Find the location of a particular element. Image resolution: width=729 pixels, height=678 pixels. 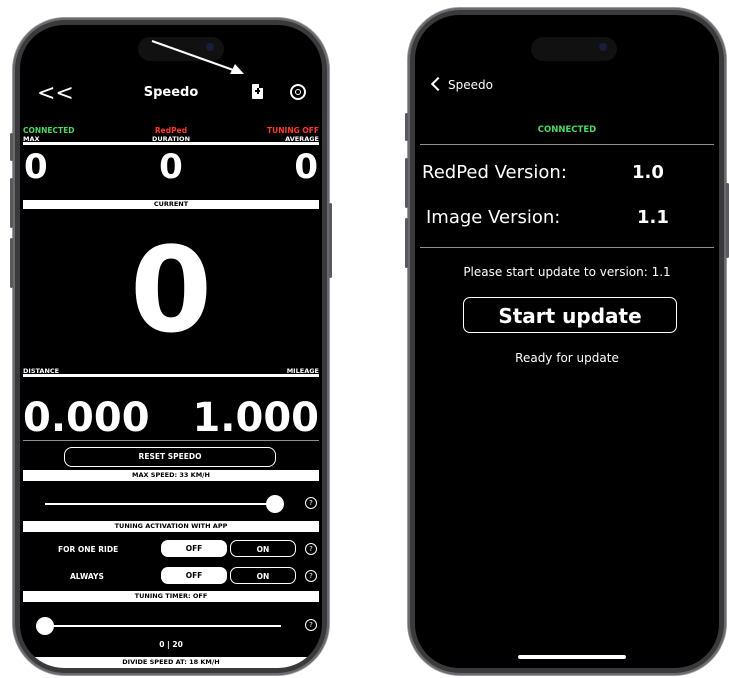

connection-status: CONNECTED is located at coordinates (567, 130).